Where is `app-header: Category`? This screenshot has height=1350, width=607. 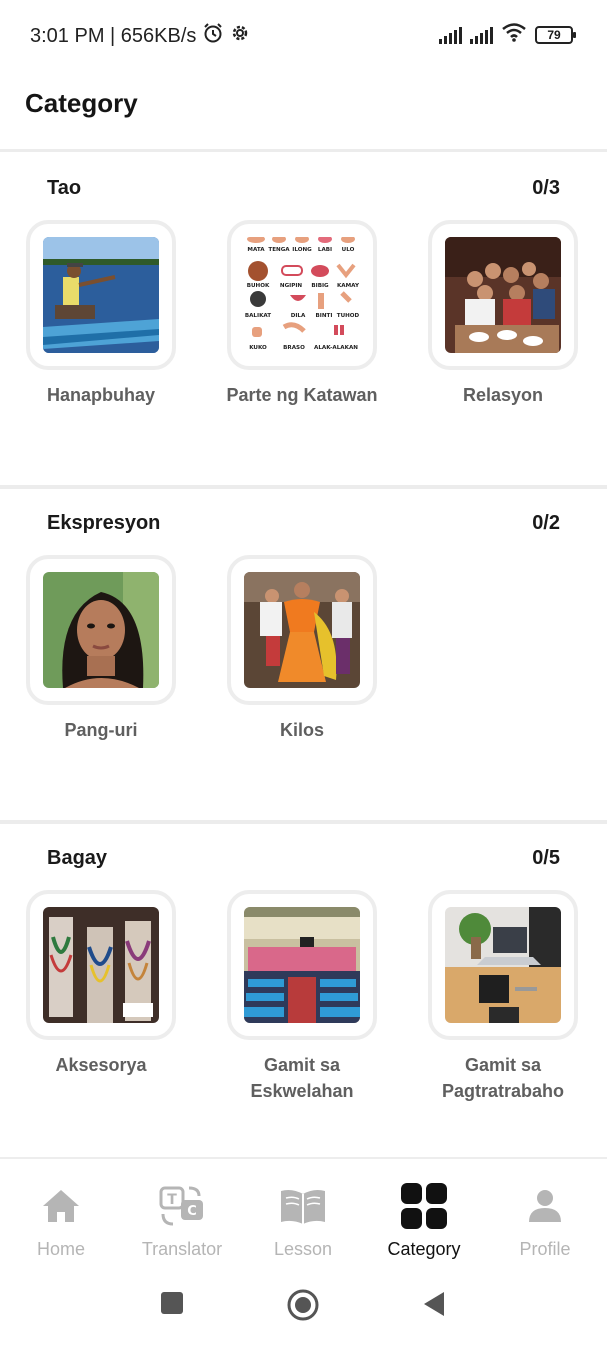
app-header: Category is located at coordinates (303, 110).